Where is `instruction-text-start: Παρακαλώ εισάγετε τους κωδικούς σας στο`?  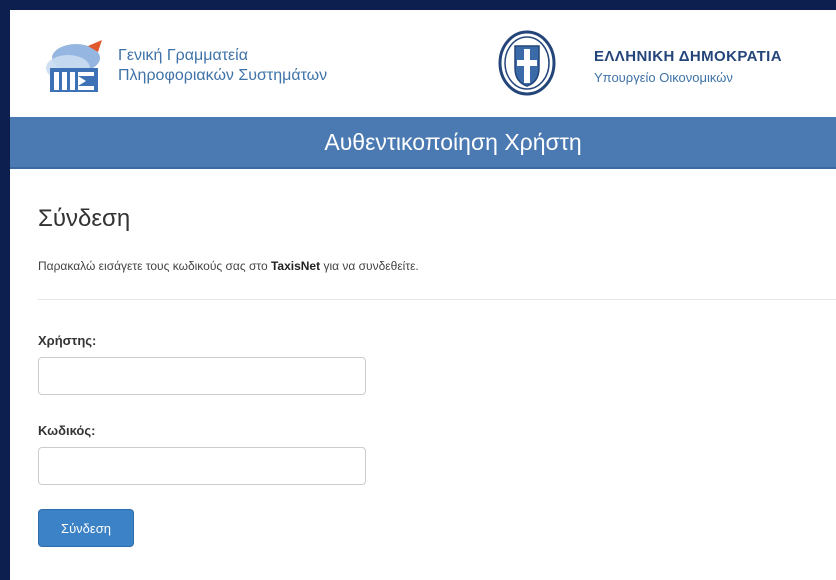 instruction-text-start: Παρακαλώ εισάγετε τους κωδικούς σας στο is located at coordinates (154, 266).